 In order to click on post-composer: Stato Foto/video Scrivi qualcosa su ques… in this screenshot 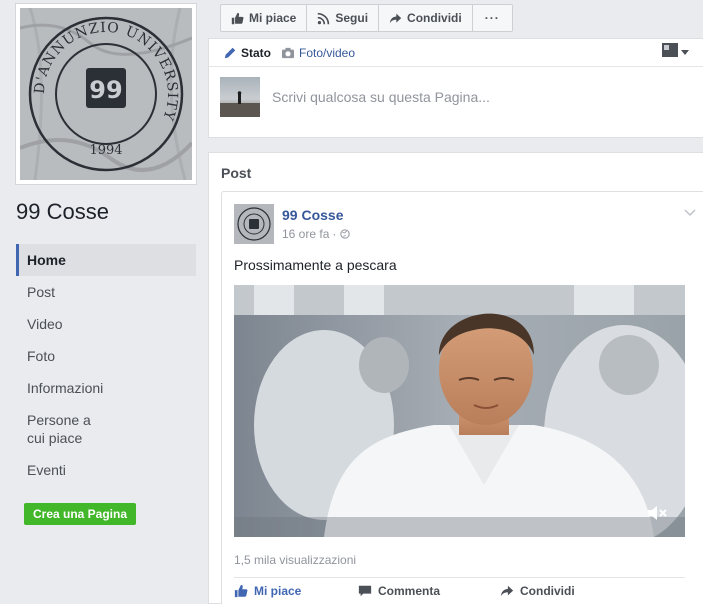, I will do `click(455, 88)`.